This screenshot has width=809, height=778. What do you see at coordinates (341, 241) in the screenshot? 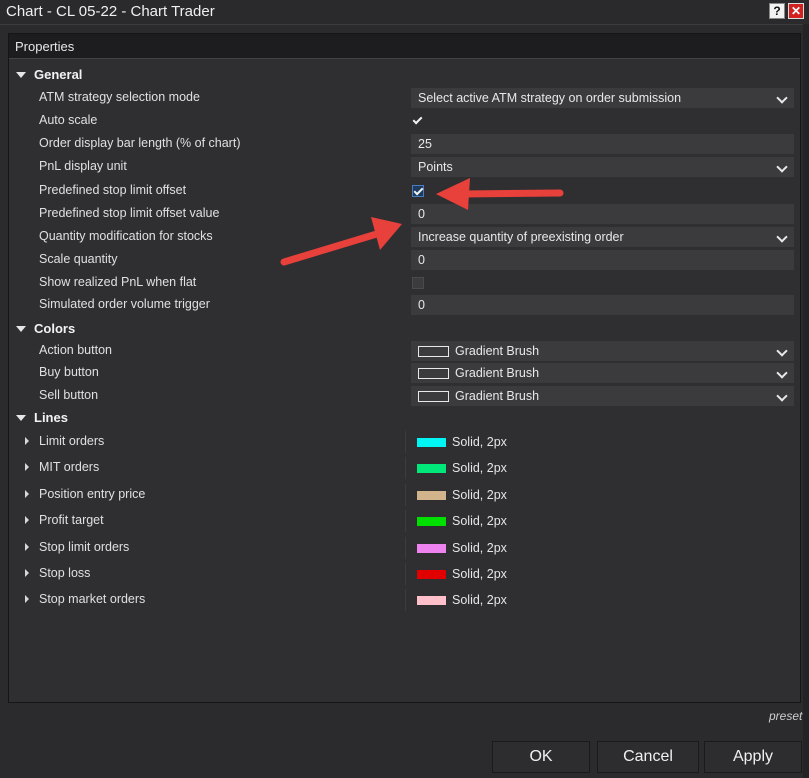
I see `annotation-arrow-offset-value` at bounding box center [341, 241].